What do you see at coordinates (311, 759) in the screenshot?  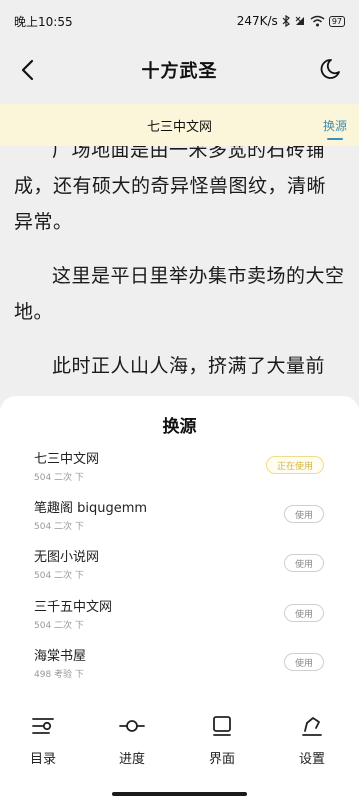 I see `nav-settings-label: 设置` at bounding box center [311, 759].